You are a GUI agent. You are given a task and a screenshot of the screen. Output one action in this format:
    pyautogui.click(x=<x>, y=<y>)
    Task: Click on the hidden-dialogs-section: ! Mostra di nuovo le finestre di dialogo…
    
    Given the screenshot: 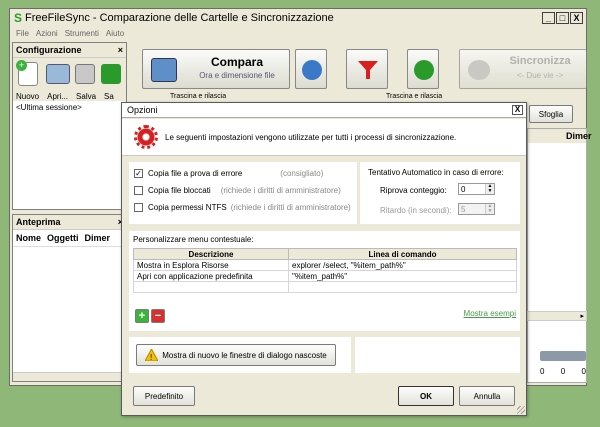 What is the action you would take?
    pyautogui.click(x=240, y=355)
    